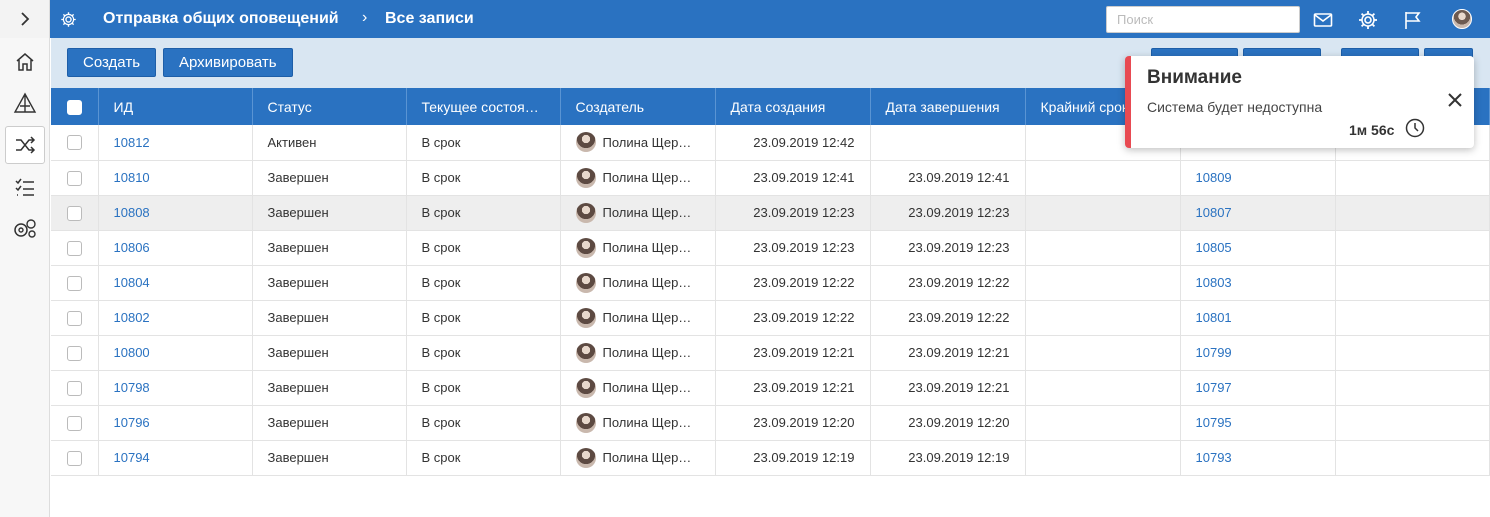  I want to click on id-link: 10812, so click(132, 142).